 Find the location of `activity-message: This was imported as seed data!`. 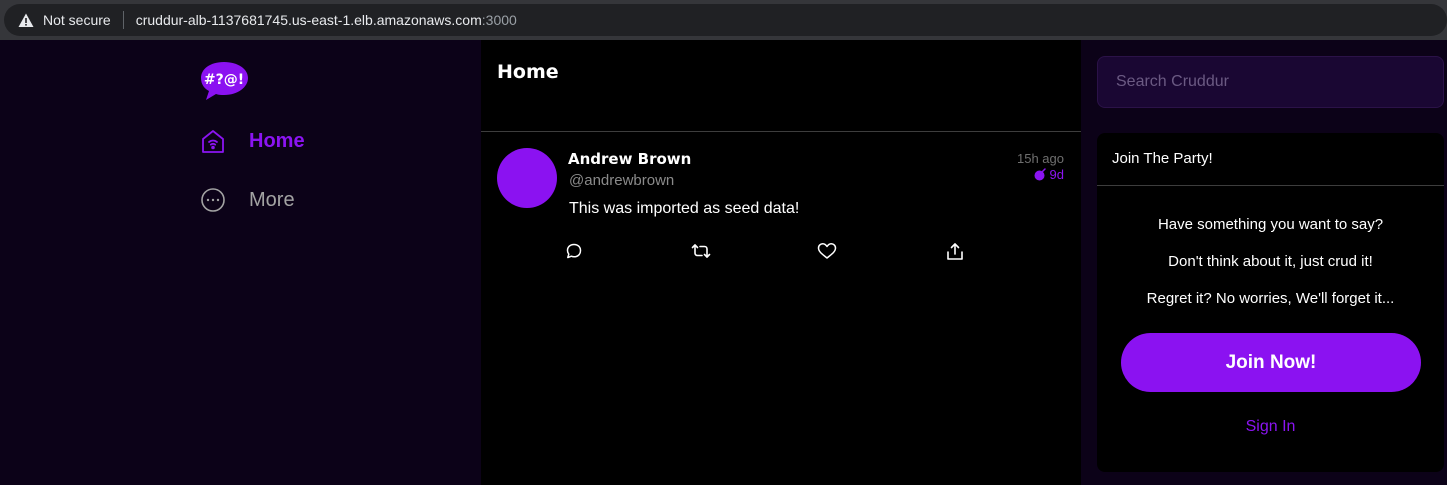

activity-message: This was imported as seed data! is located at coordinates (684, 208).